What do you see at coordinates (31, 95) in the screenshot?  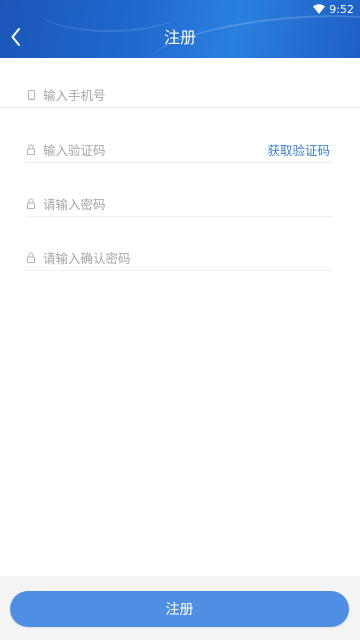 I see `phone-icon` at bounding box center [31, 95].